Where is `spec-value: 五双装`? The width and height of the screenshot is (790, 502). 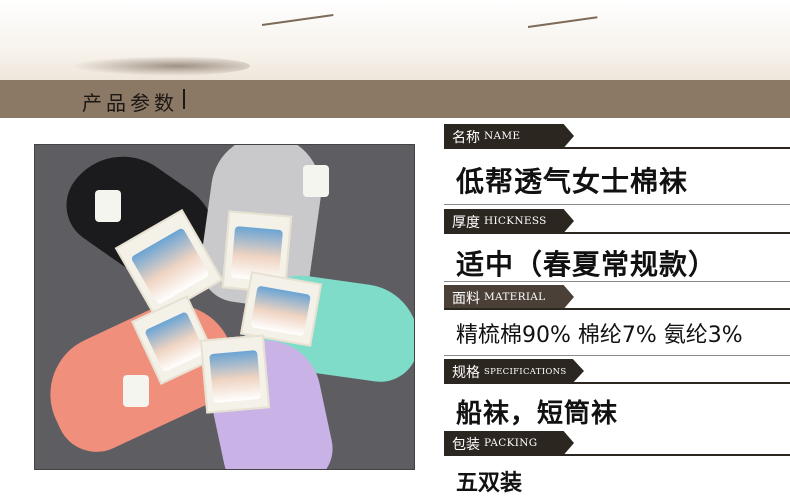 spec-value: 五双装 is located at coordinates (489, 483).